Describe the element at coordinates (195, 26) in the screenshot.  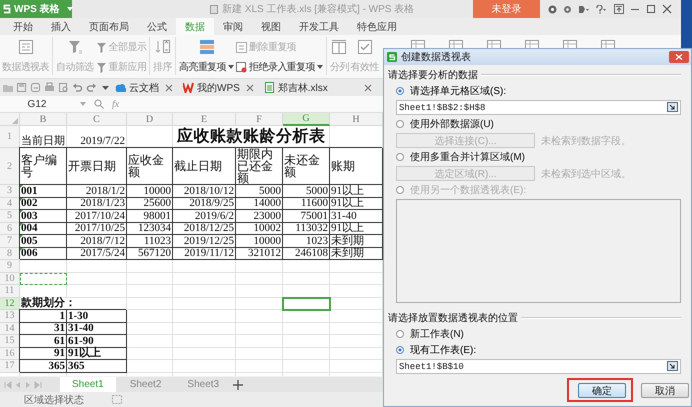
I see `menu-tab: 数据` at that location.